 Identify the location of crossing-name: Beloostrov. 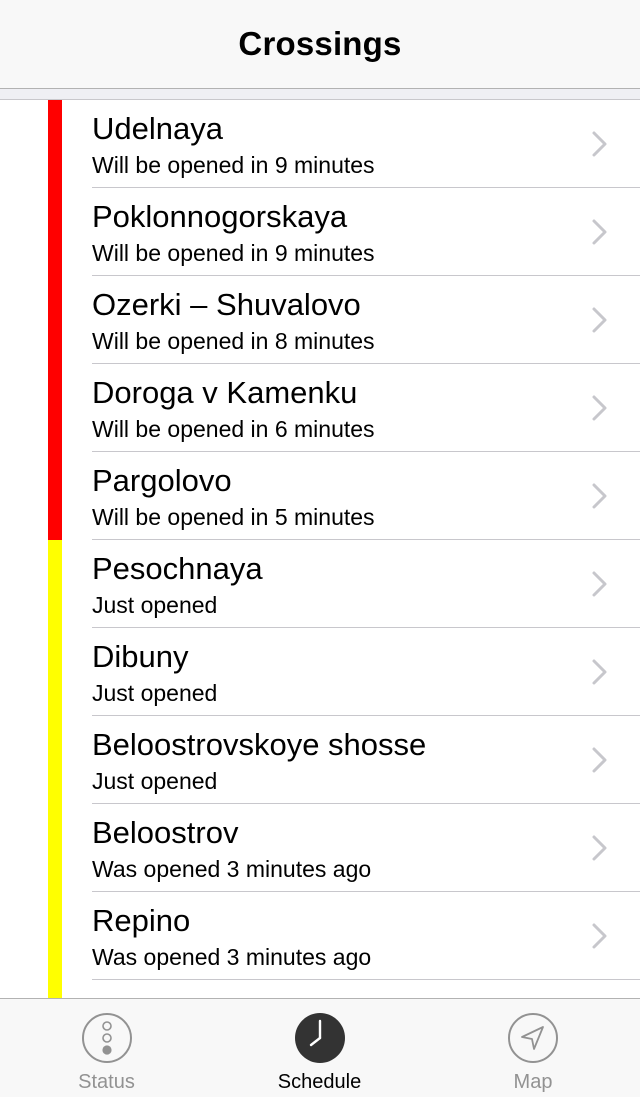
(165, 832).